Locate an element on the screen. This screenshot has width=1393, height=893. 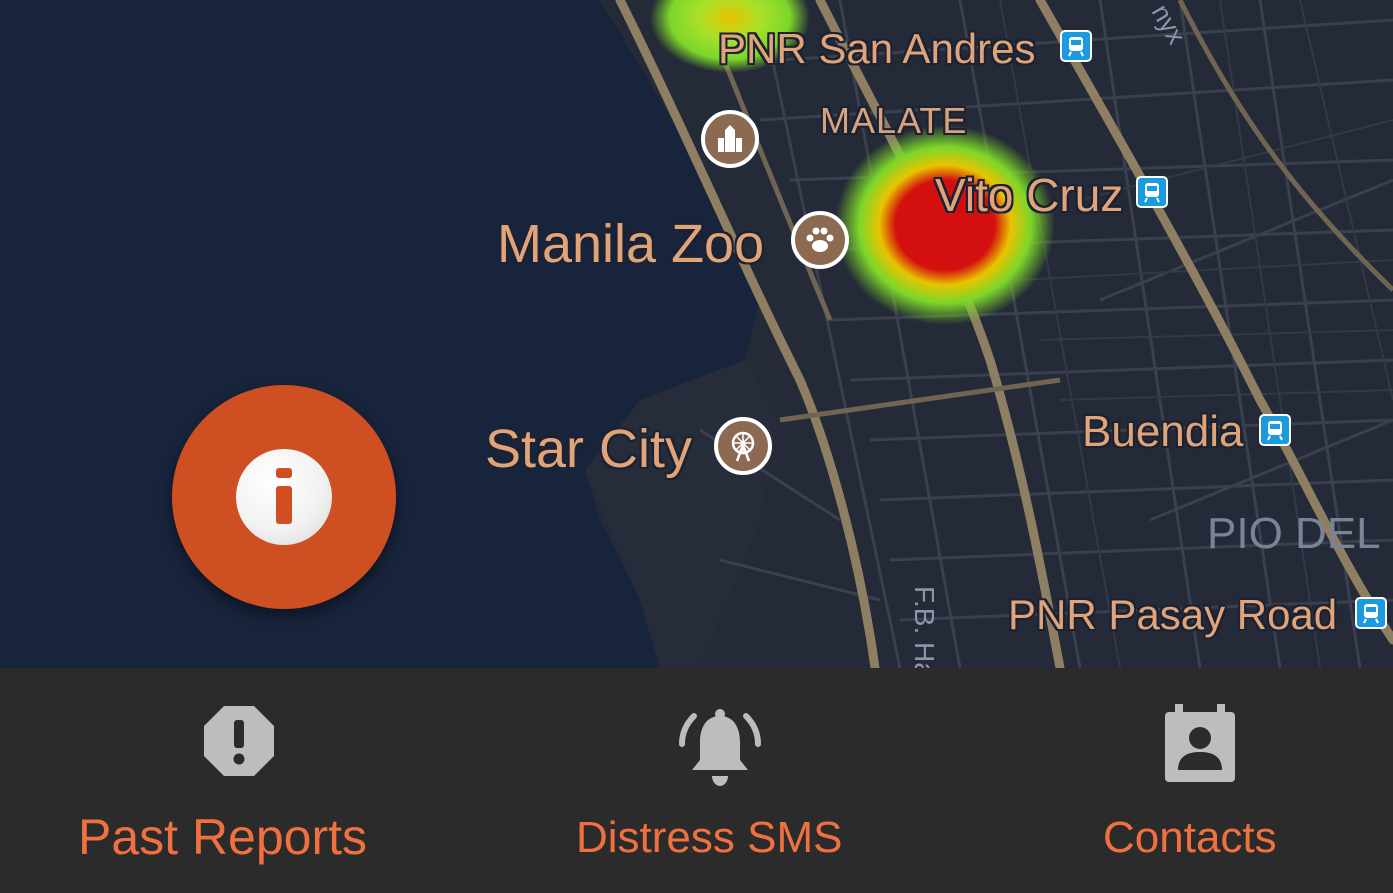
nav-label-past-reports: Past Reports is located at coordinates (223, 837).